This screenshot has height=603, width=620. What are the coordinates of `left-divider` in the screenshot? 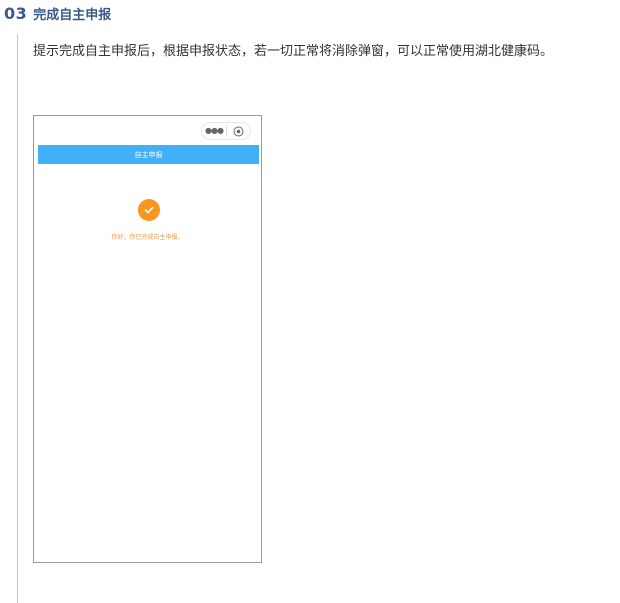 It's located at (17, 318).